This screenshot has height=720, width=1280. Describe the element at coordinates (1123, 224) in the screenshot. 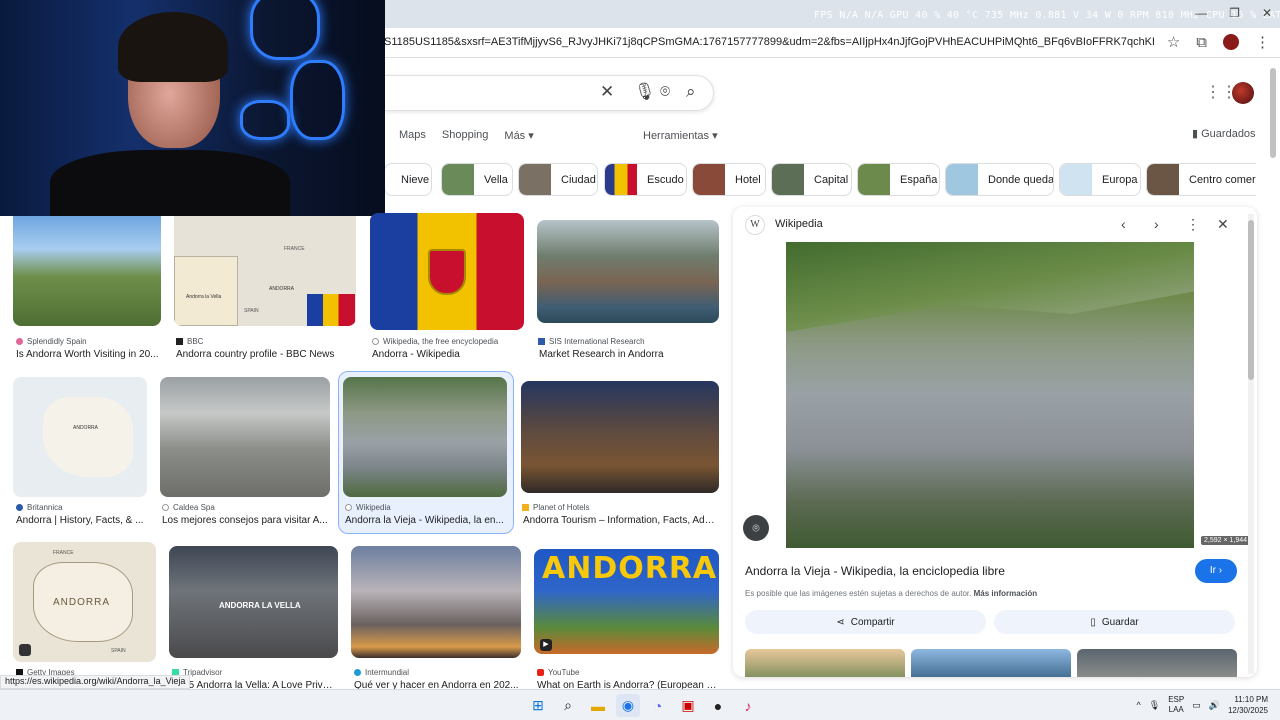

I see `previous-icon: ‹` at that location.